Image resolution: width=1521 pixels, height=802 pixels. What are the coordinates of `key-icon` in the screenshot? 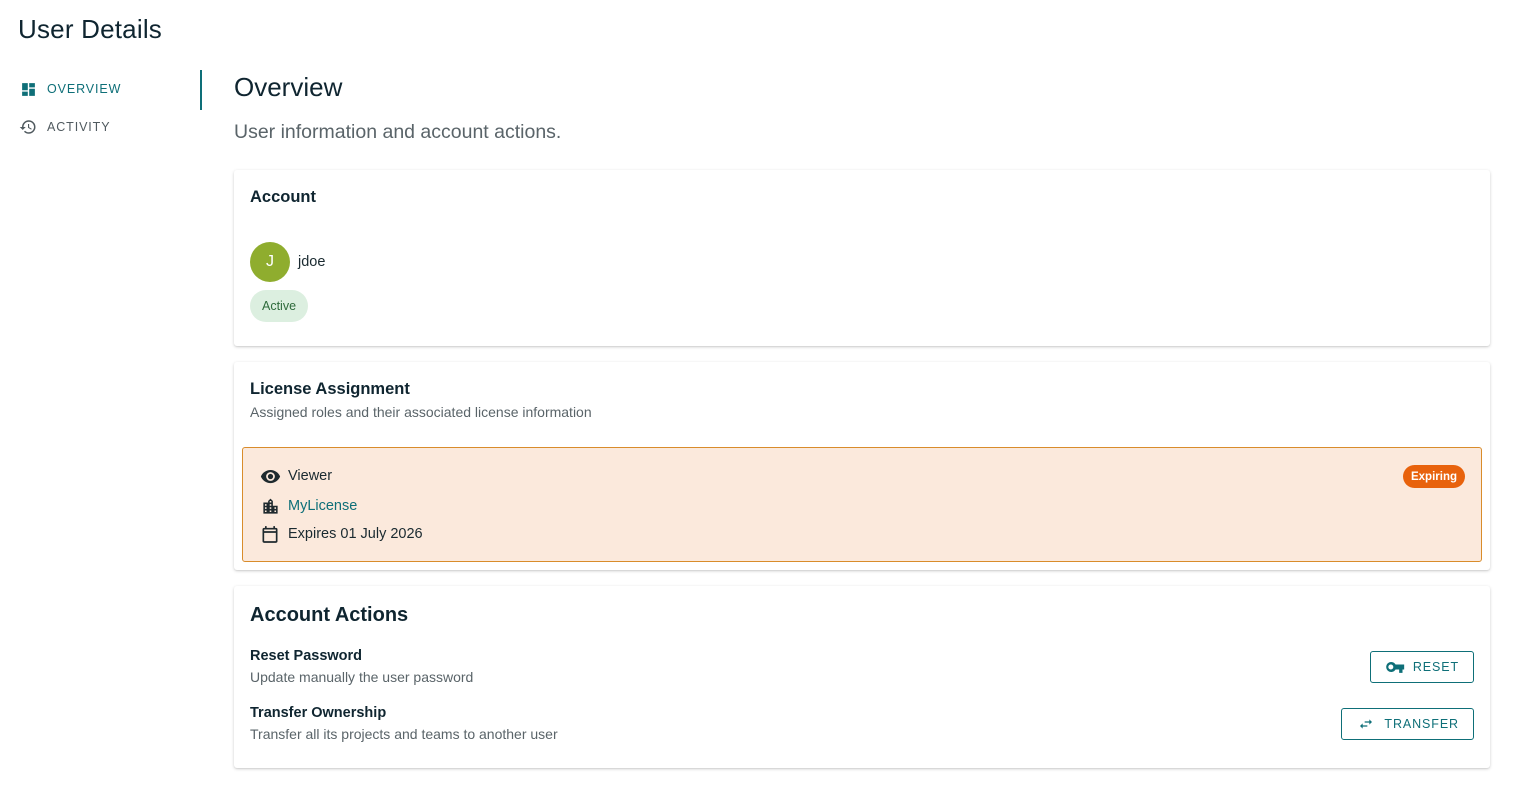 It's located at (1395, 667).